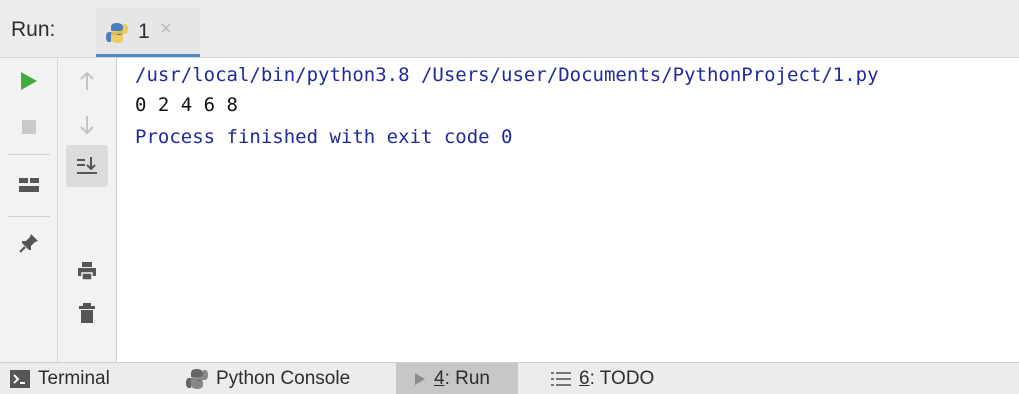  I want to click on play-icon, so click(29, 81).